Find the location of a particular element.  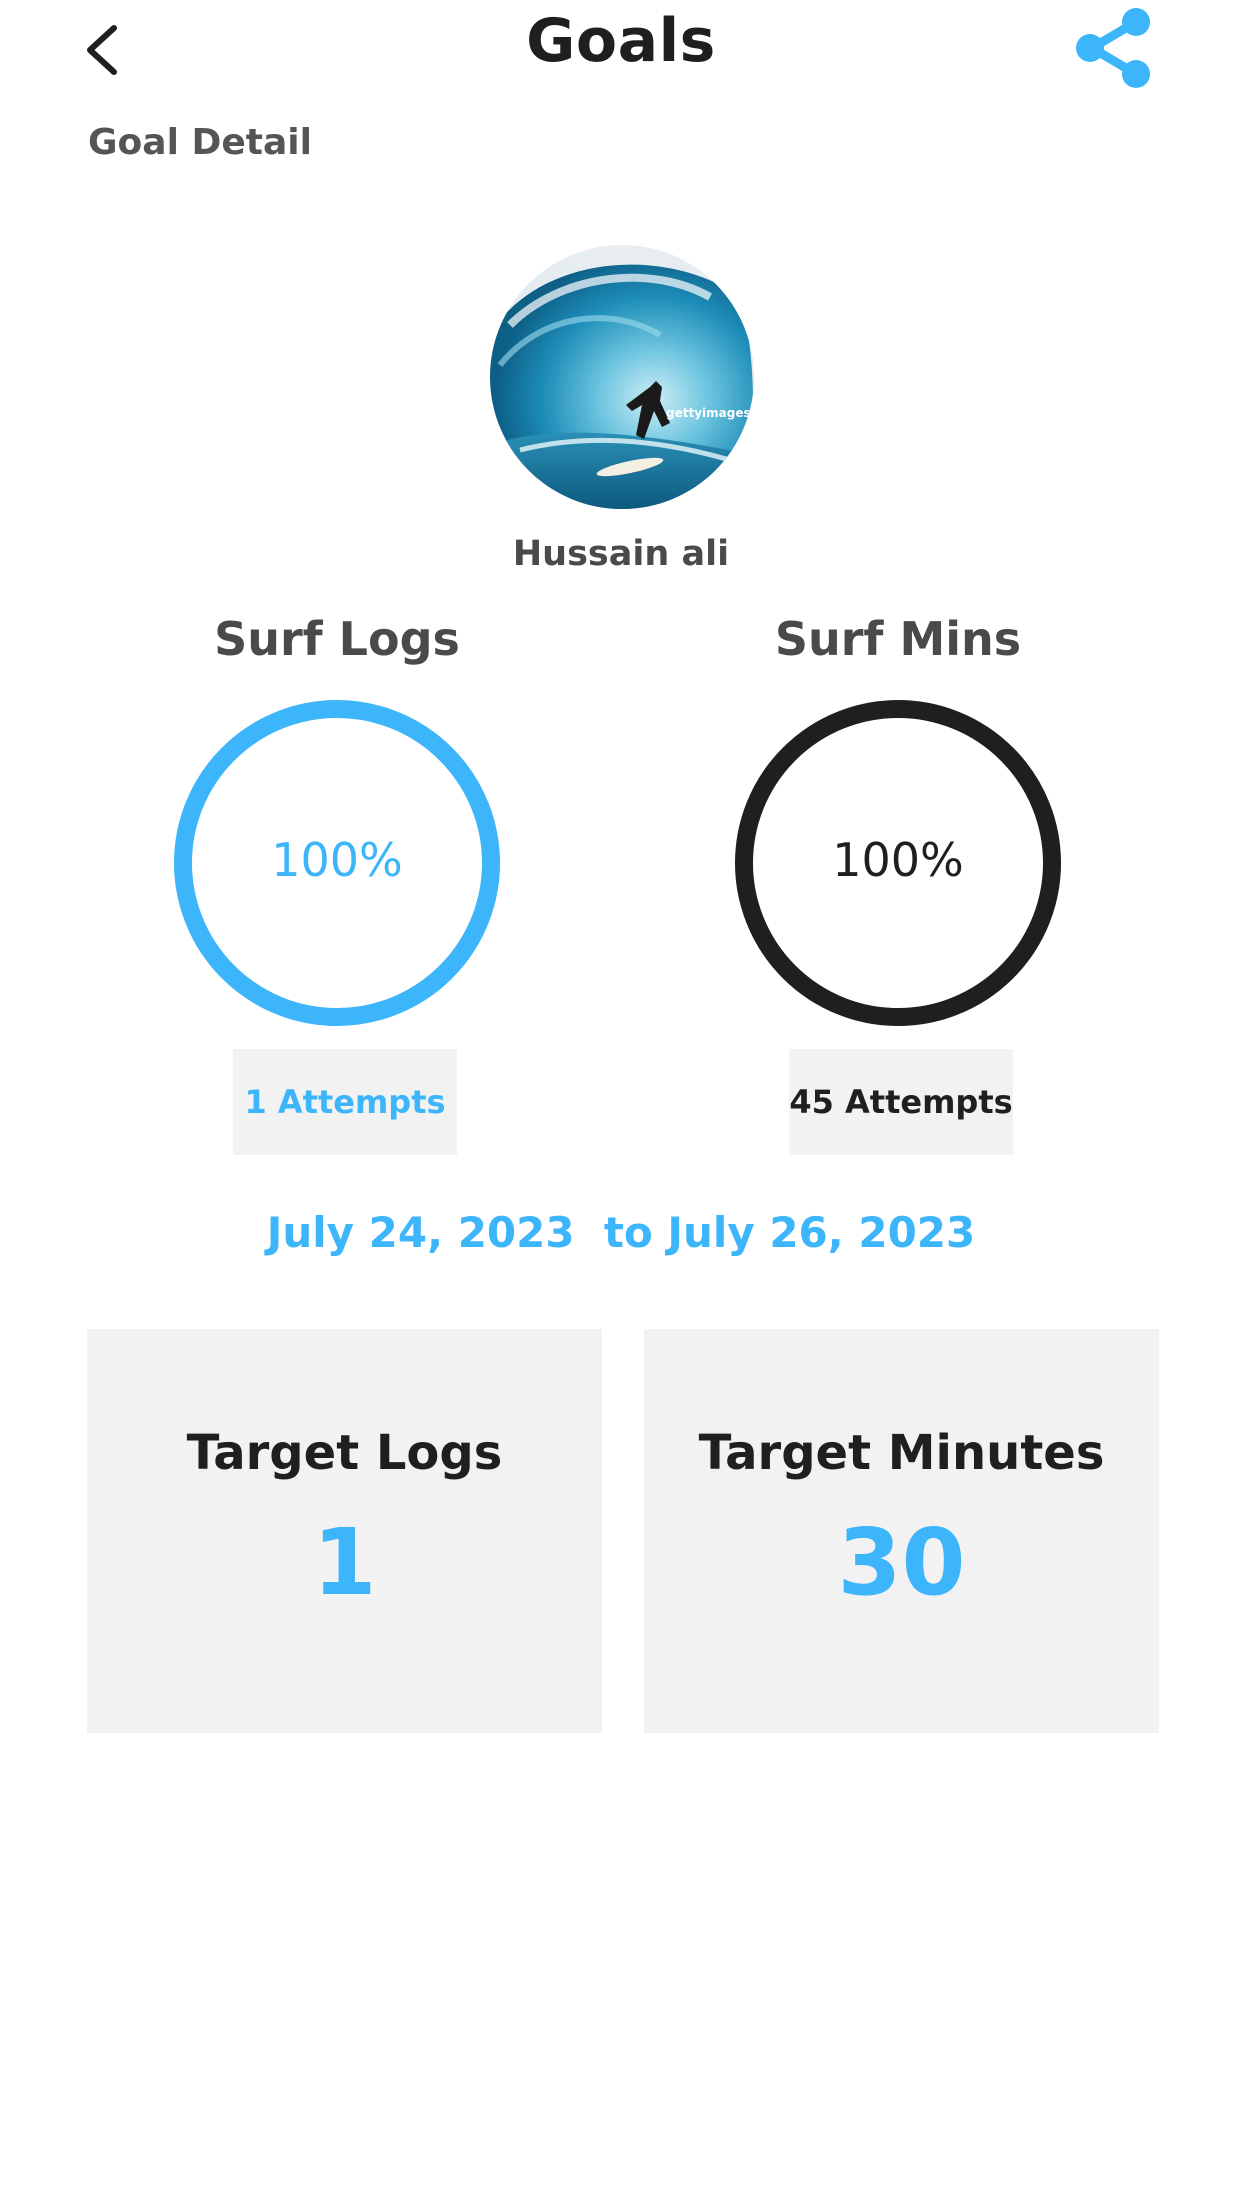

watermark-text: gettyimages is located at coordinates (708, 413).